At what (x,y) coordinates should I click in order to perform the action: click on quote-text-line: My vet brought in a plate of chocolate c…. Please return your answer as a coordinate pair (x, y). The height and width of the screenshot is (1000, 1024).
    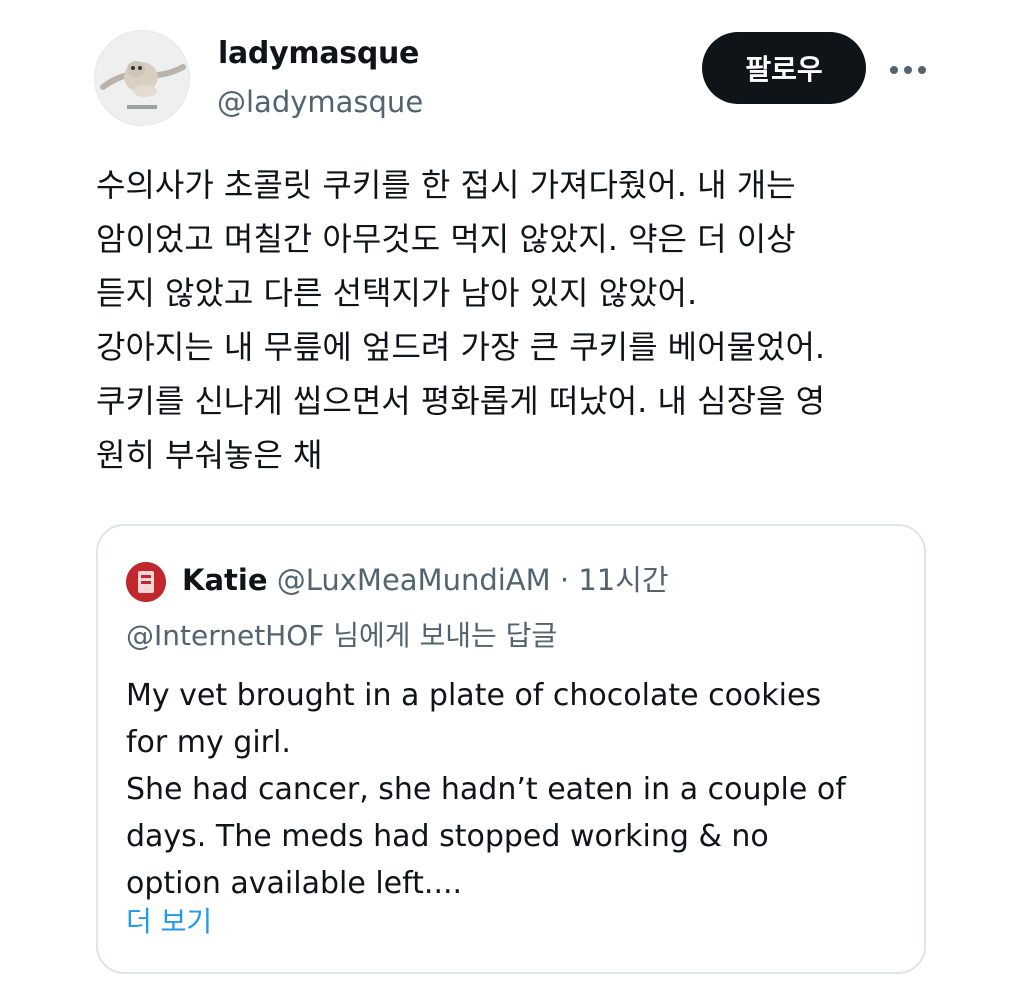
    Looking at the image, I should click on (474, 695).